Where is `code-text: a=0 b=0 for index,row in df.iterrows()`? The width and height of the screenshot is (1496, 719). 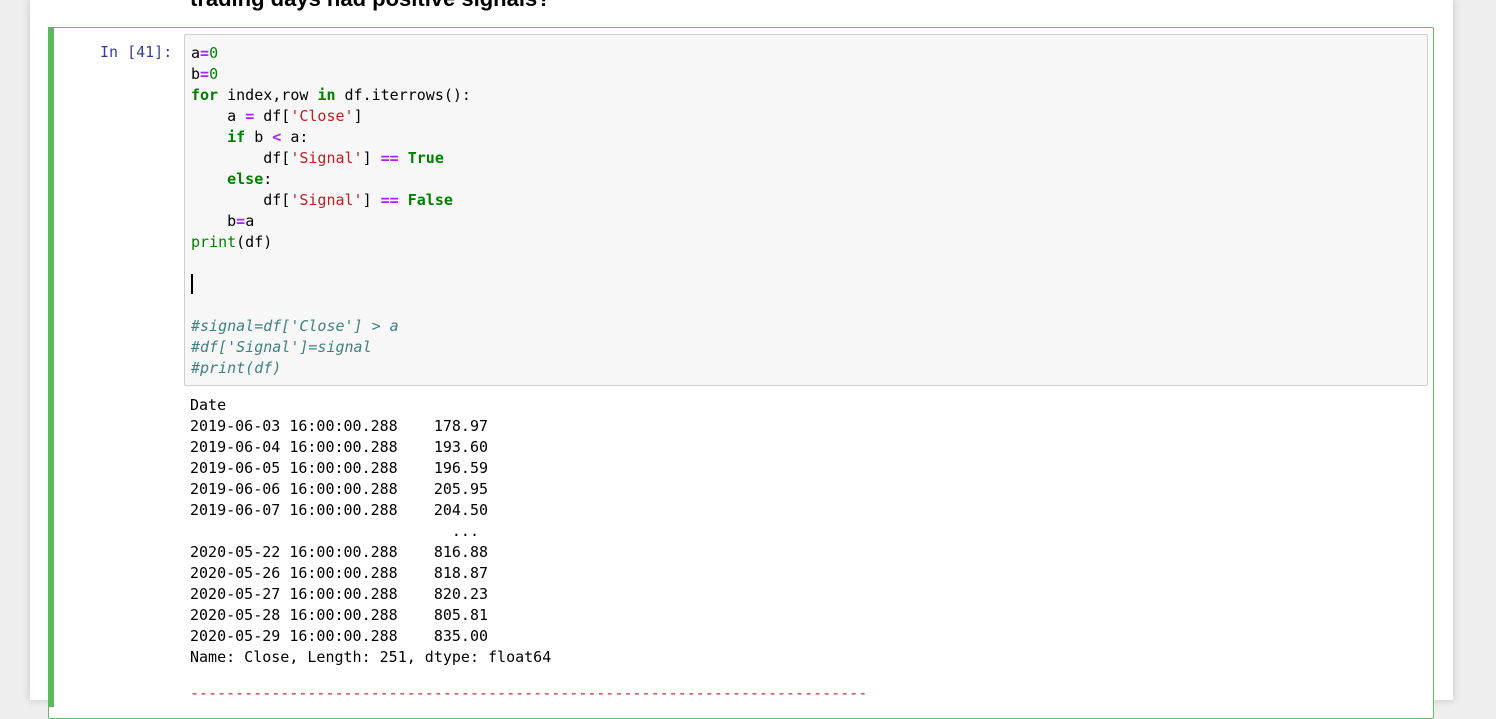 code-text: a=0 b=0 for index,row in df.iterrows() is located at coordinates (331, 211).